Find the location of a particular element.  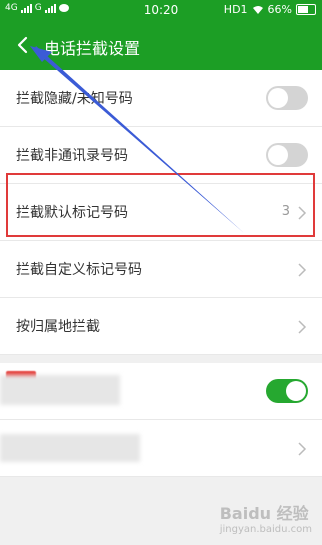

title-bar: 电话拦截设置 is located at coordinates (161, 45).